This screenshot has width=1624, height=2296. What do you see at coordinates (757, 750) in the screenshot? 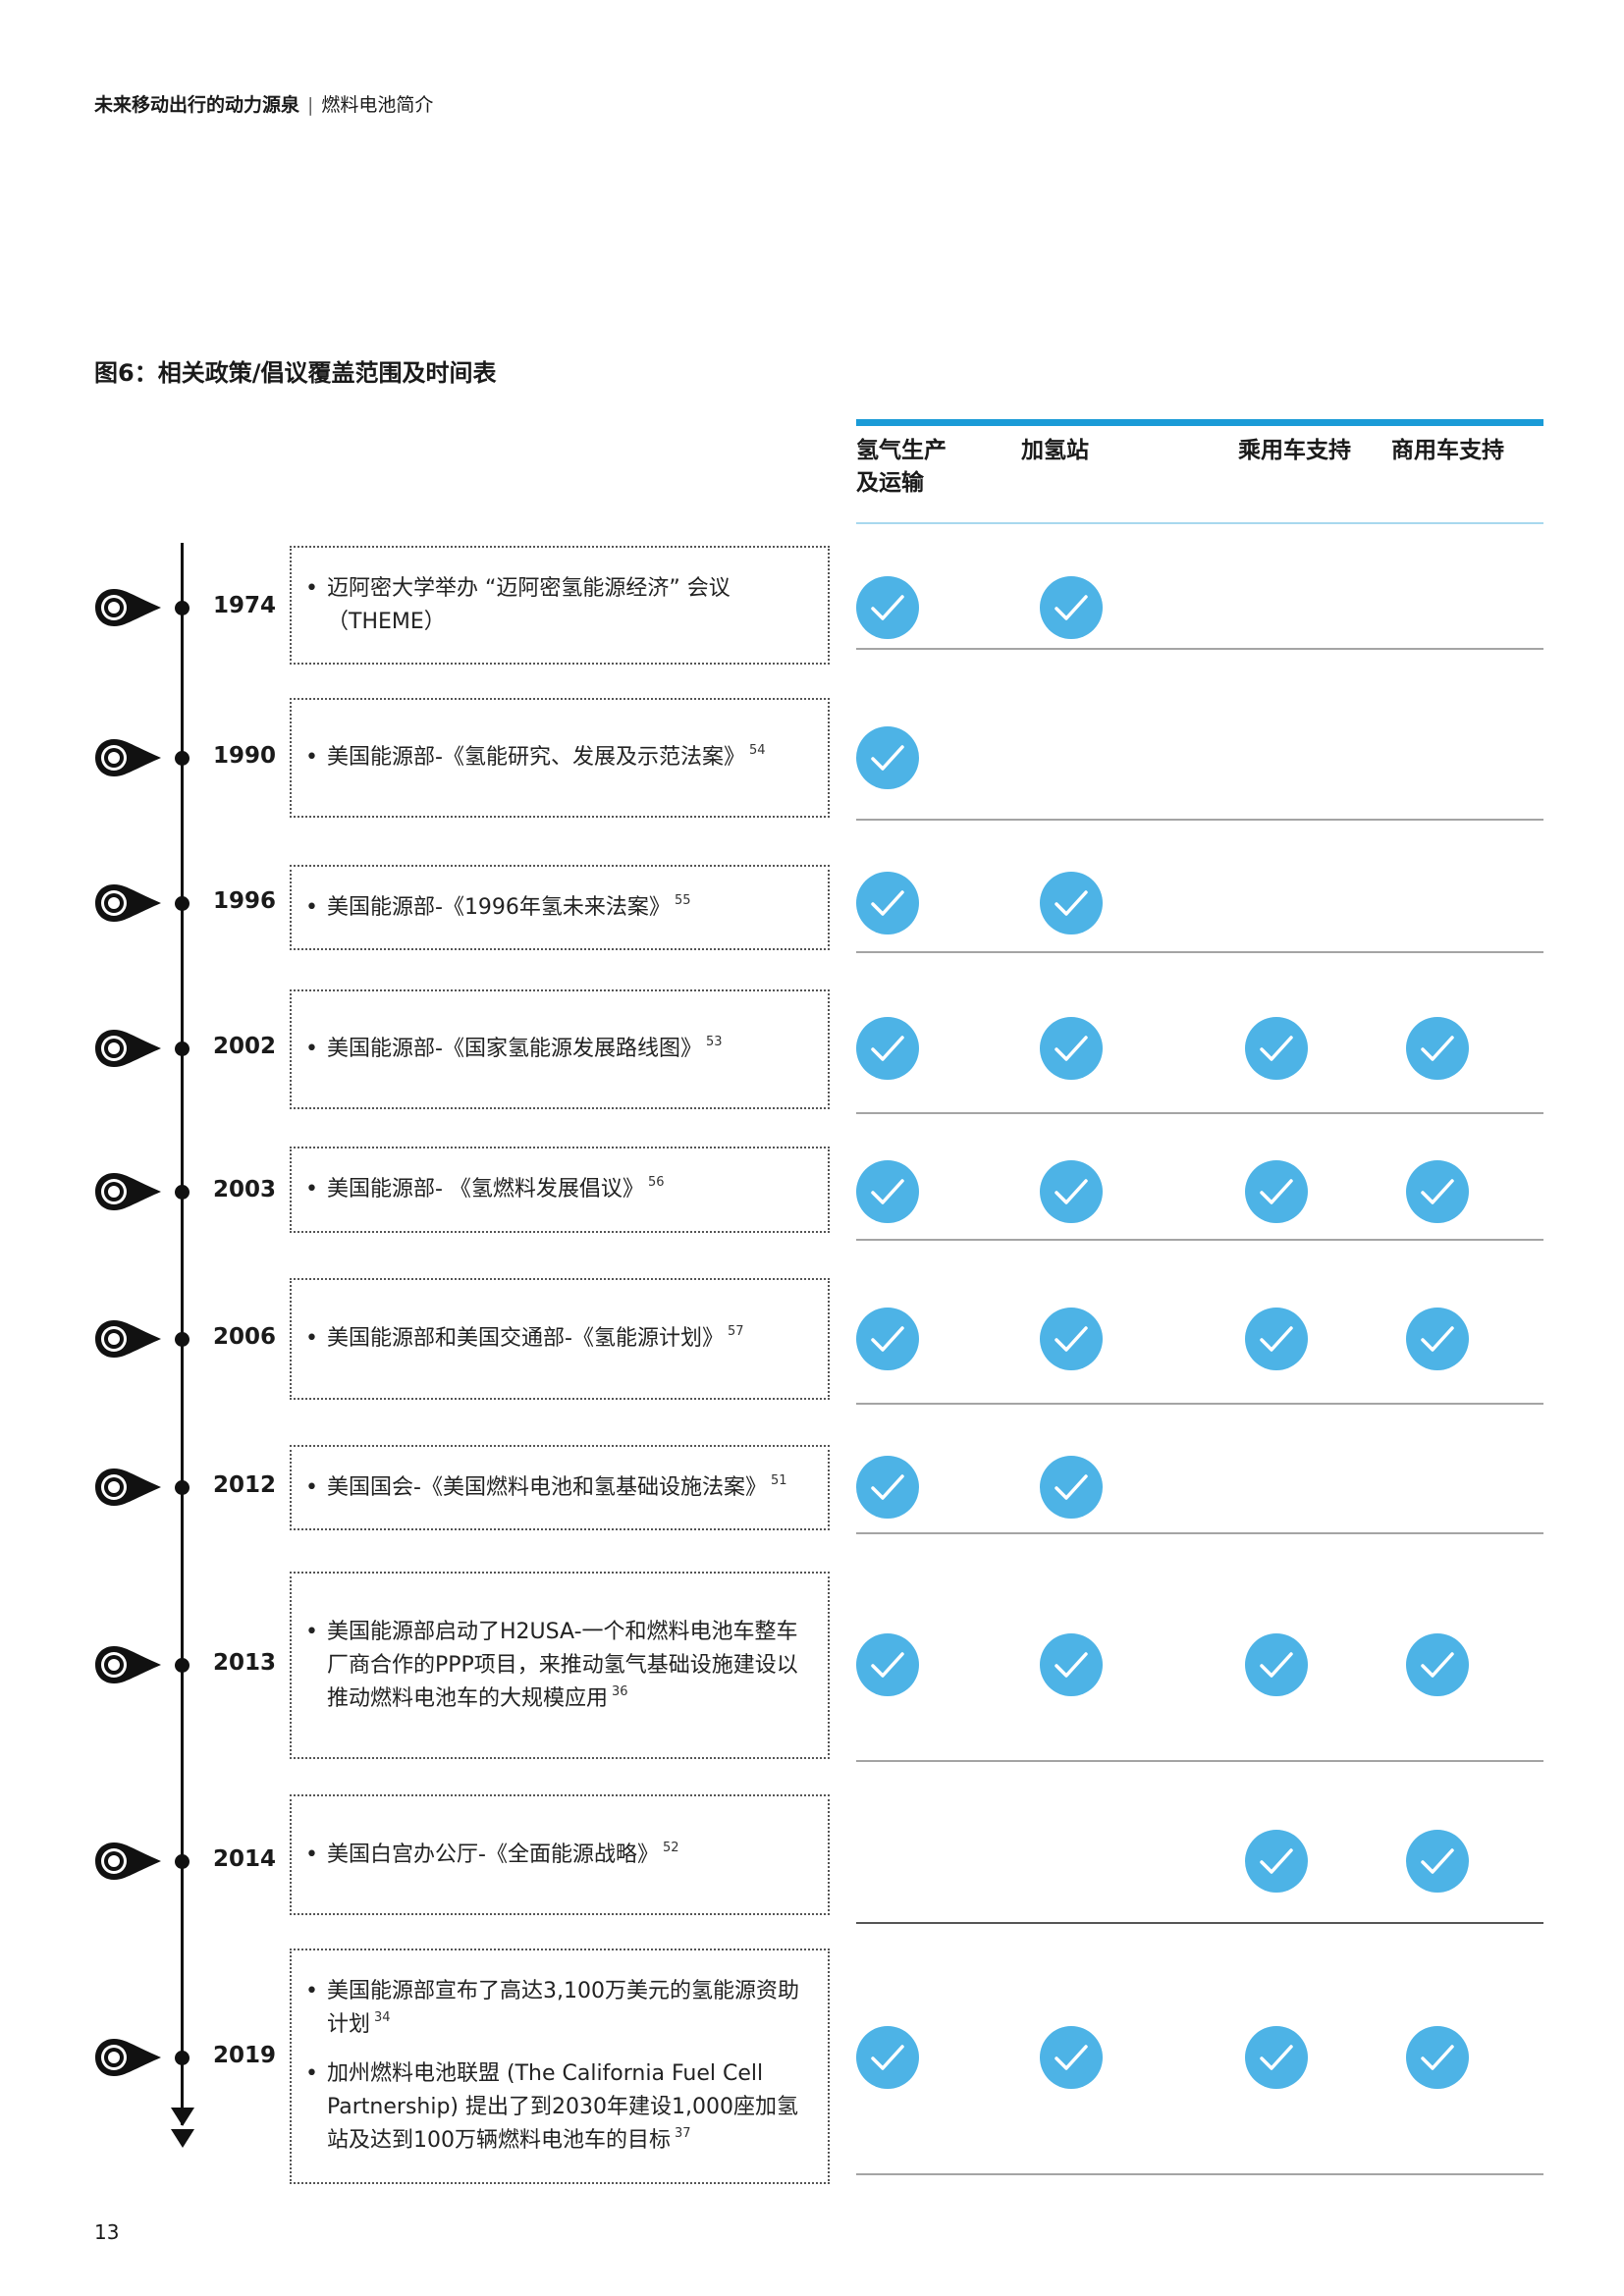
I see `reference-number: 54` at bounding box center [757, 750].